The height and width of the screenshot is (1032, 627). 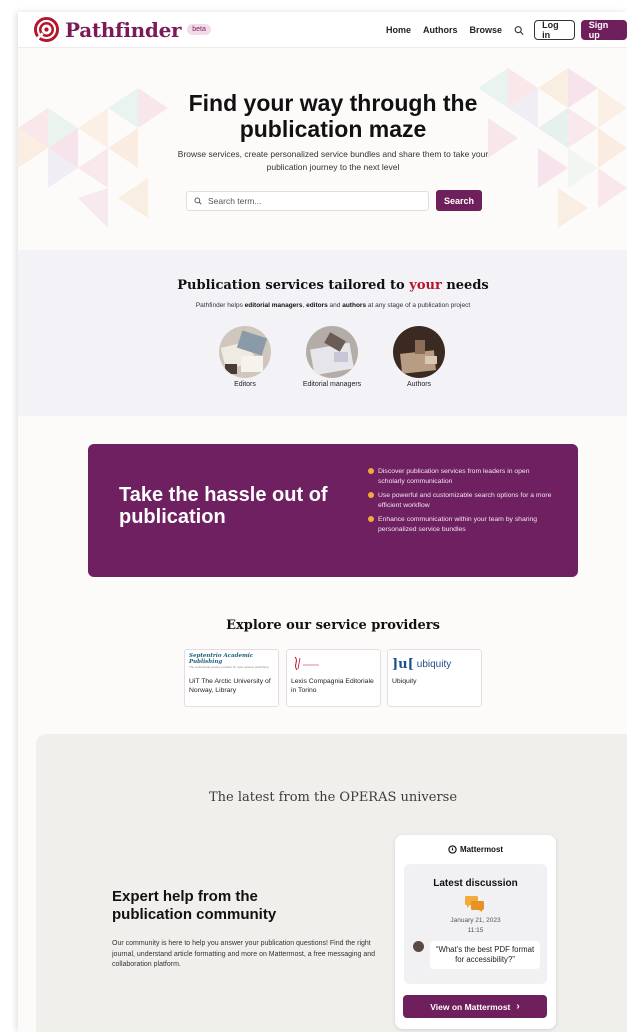 What do you see at coordinates (333, 797) in the screenshot?
I see `operas-title: The latest from the OPERAS universe` at bounding box center [333, 797].